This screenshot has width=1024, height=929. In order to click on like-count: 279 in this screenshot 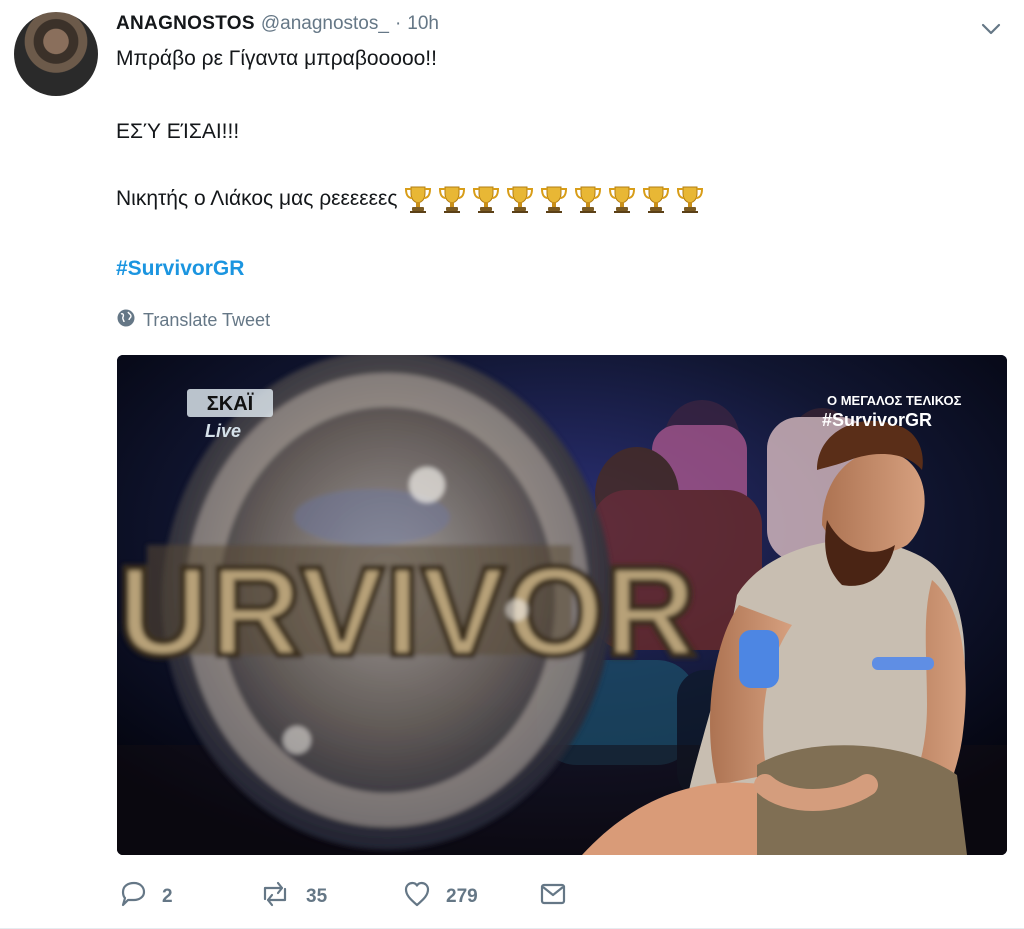, I will do `click(462, 896)`.